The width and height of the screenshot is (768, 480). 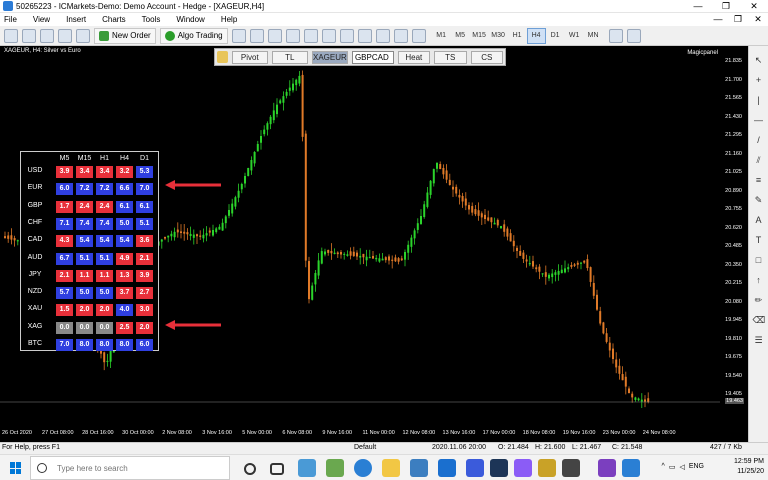 What do you see at coordinates (607, 468) in the screenshot?
I see `visual-studio-icon` at bounding box center [607, 468].